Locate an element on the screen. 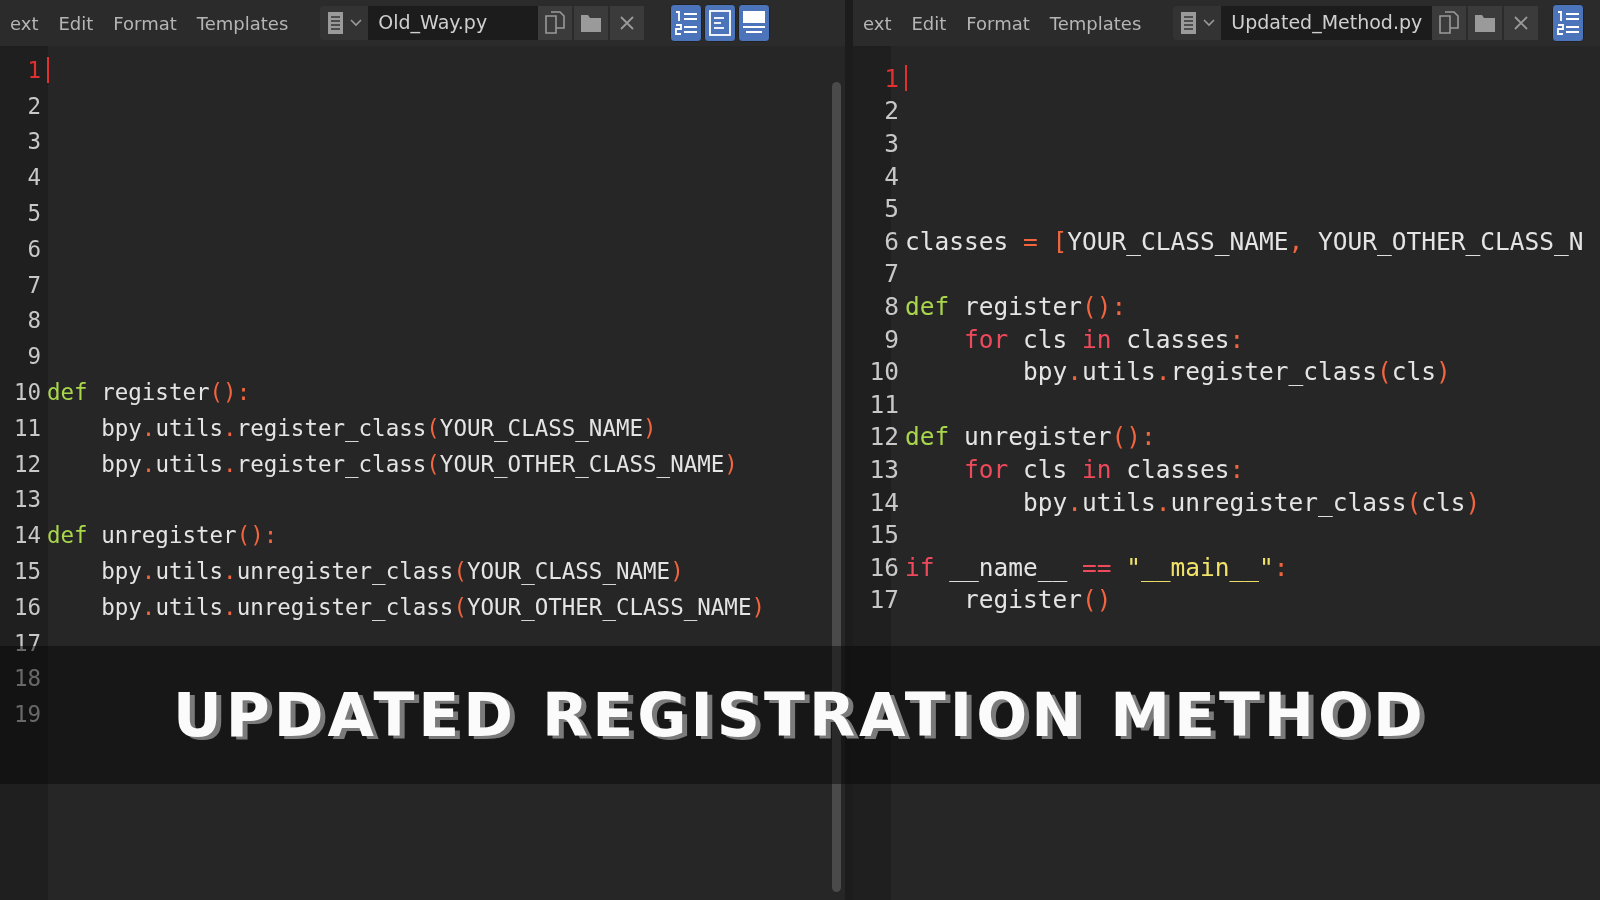  code-line: register() is located at coordinates (1037, 600).